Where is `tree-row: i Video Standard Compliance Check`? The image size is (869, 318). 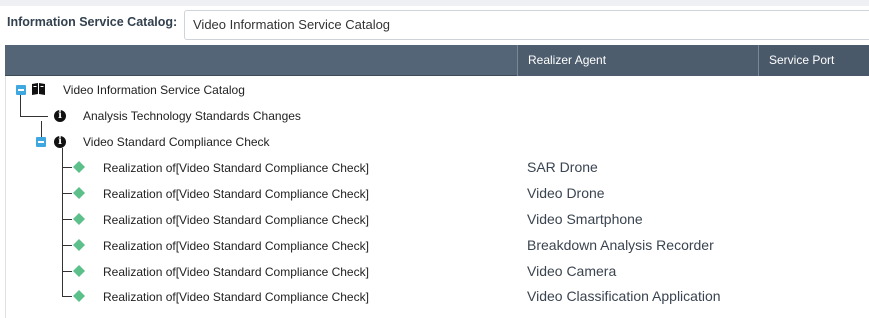
tree-row: i Video Standard Compliance Check is located at coordinates (434, 142).